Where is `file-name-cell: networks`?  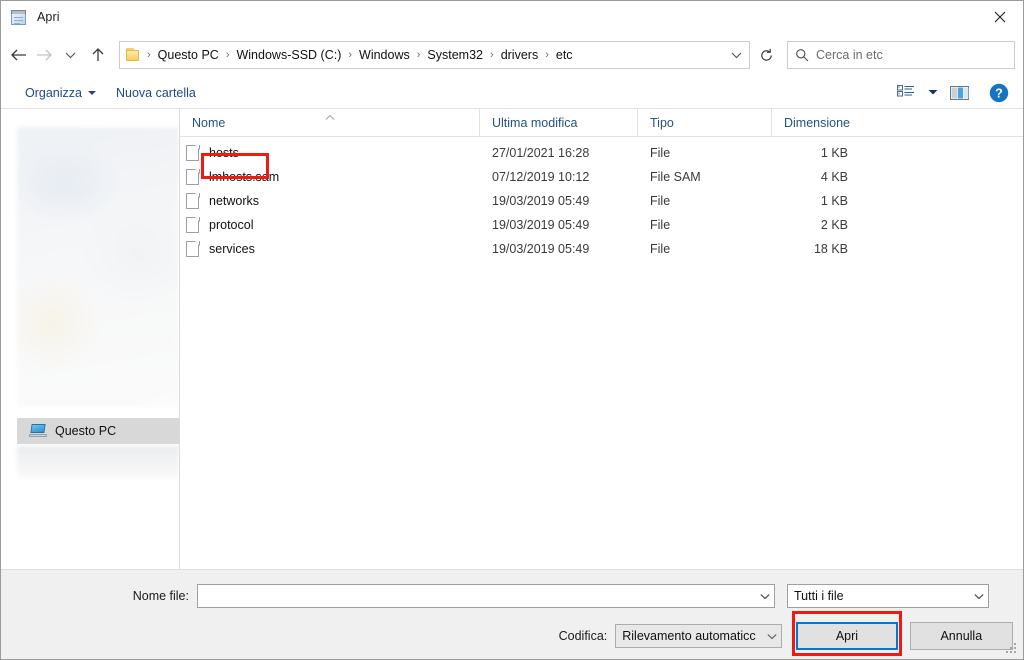
file-name-cell: networks is located at coordinates (330, 201).